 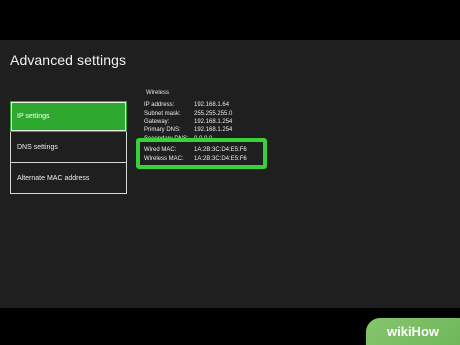 I want to click on menu-item-dns-settings: DNS settings, so click(x=68, y=147).